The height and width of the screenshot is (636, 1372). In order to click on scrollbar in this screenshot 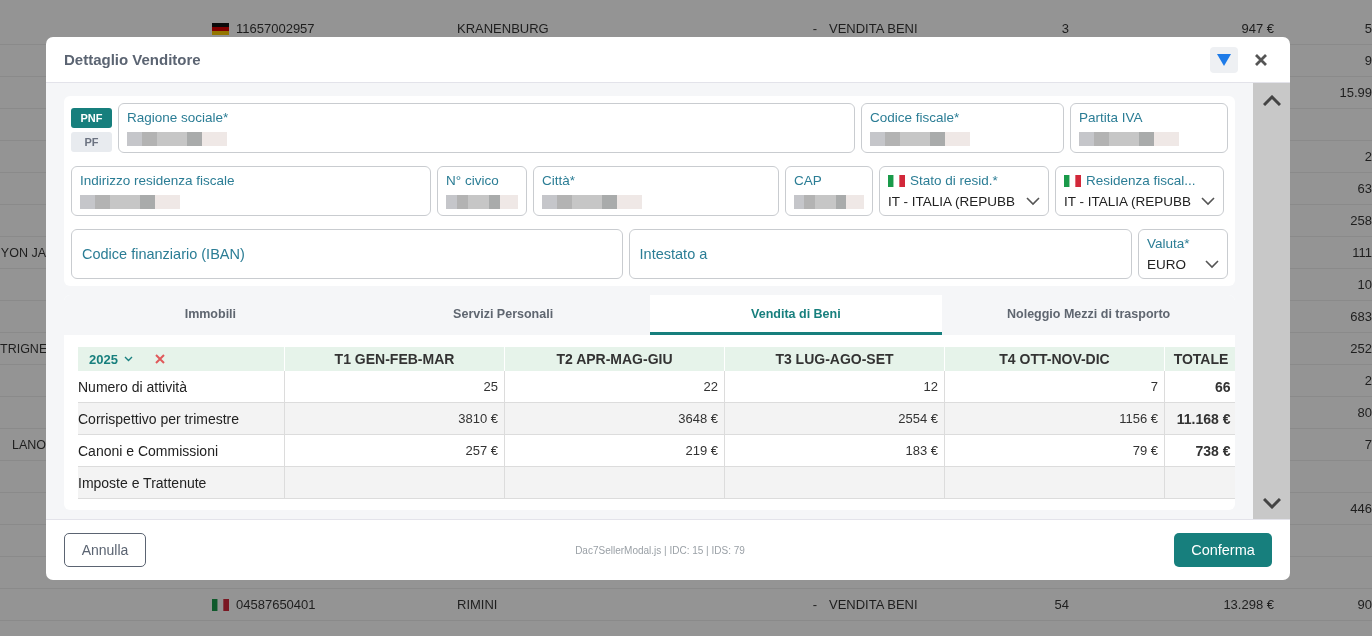, I will do `click(1271, 301)`.